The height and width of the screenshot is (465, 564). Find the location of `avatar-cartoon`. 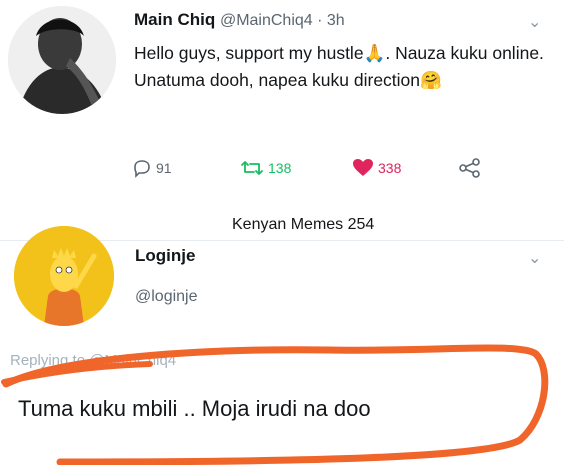

avatar-cartoon is located at coordinates (64, 276).